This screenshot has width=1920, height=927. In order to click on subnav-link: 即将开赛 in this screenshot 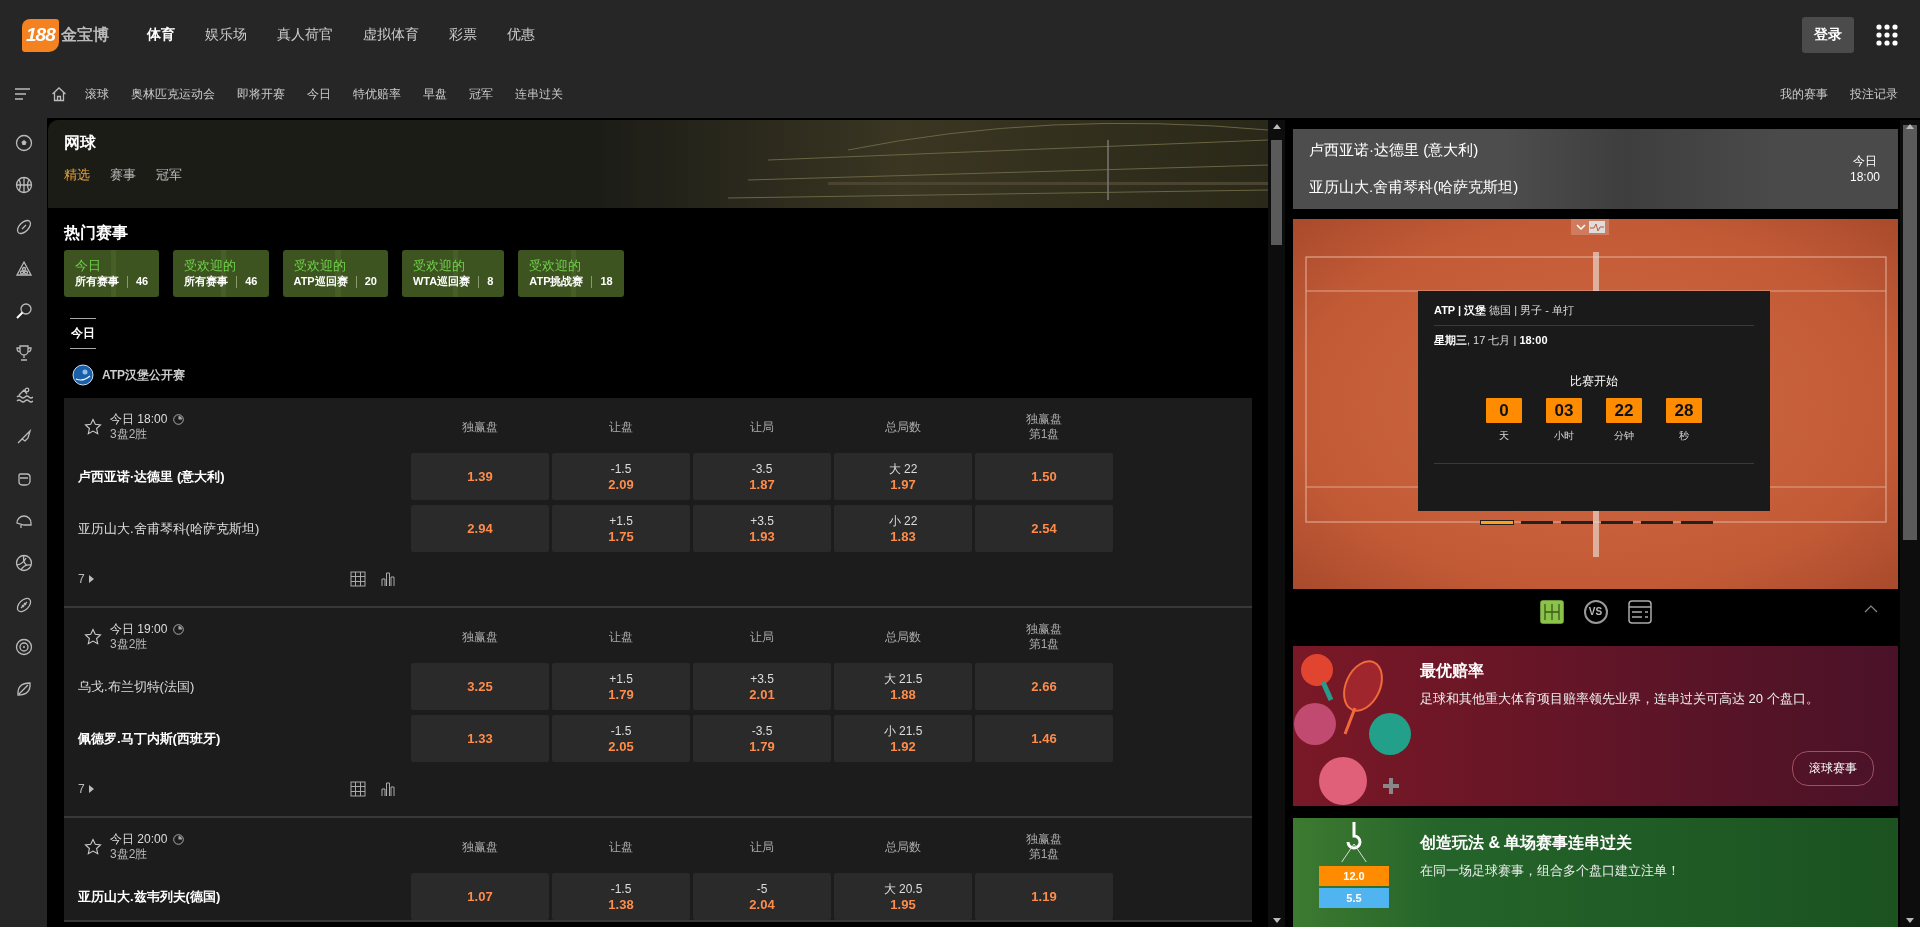, I will do `click(261, 94)`.